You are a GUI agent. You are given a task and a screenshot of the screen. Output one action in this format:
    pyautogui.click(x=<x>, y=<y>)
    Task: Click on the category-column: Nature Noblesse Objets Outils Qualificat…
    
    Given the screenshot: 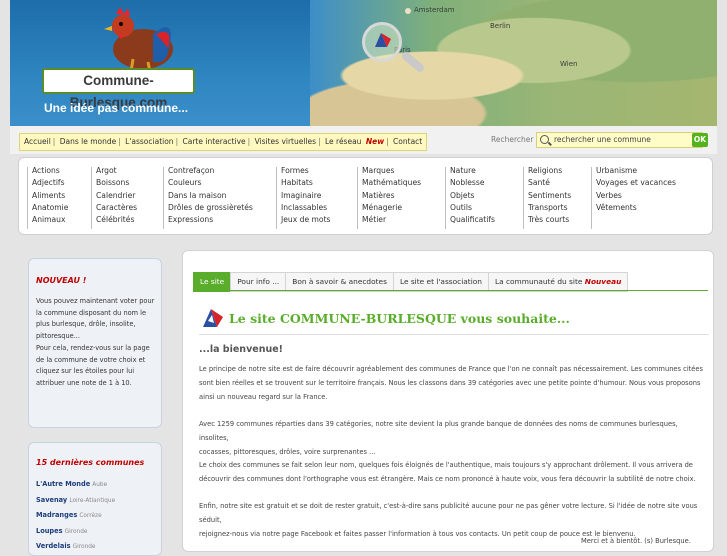 What is the action you would take?
    pyautogui.click(x=470, y=197)
    